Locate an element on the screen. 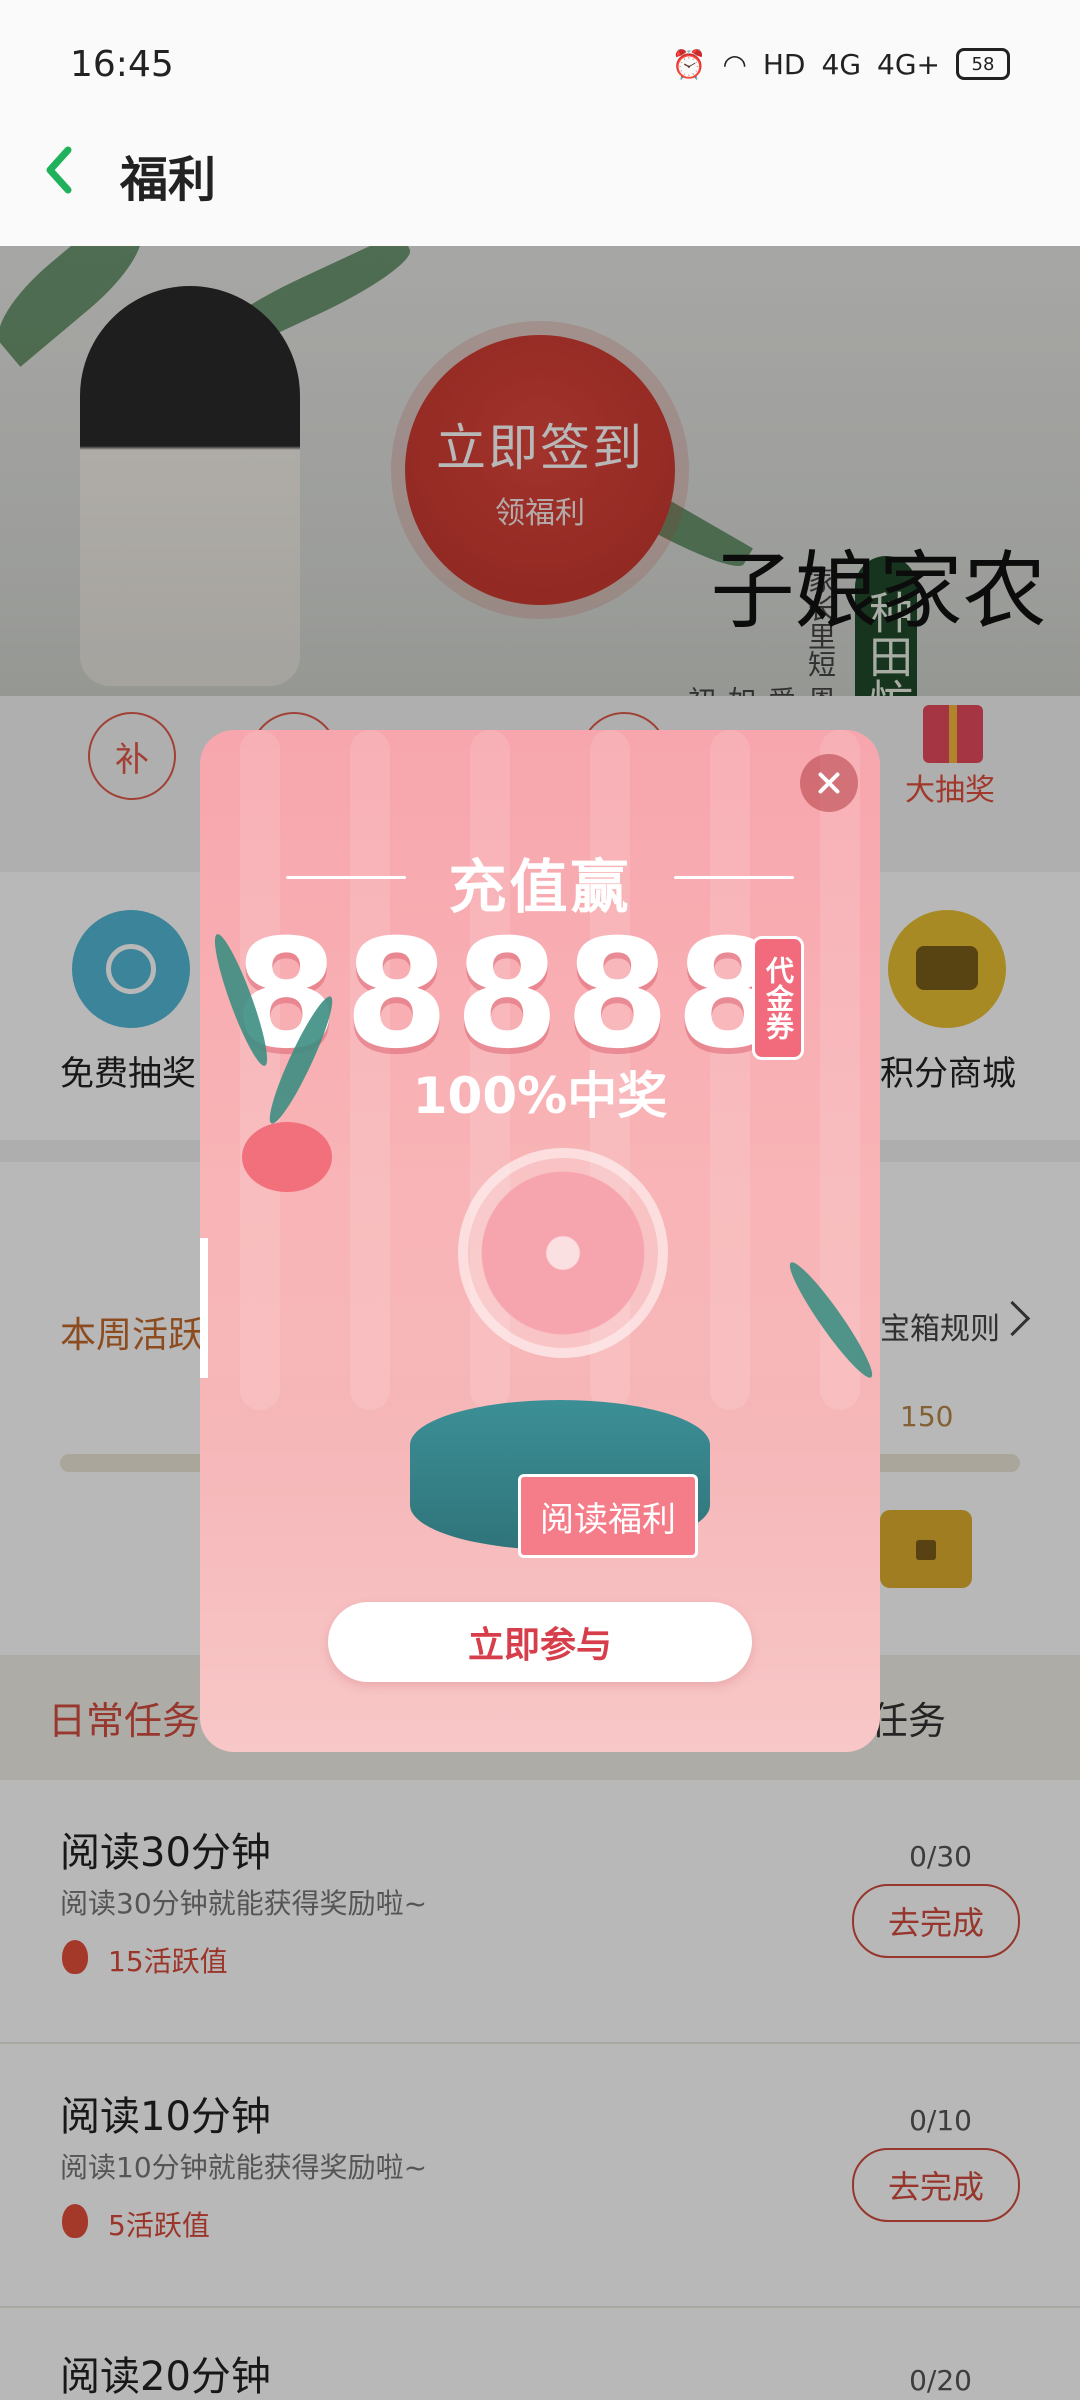 The width and height of the screenshot is (1080, 2402). flamingo-illustration is located at coordinates (287, 1157).